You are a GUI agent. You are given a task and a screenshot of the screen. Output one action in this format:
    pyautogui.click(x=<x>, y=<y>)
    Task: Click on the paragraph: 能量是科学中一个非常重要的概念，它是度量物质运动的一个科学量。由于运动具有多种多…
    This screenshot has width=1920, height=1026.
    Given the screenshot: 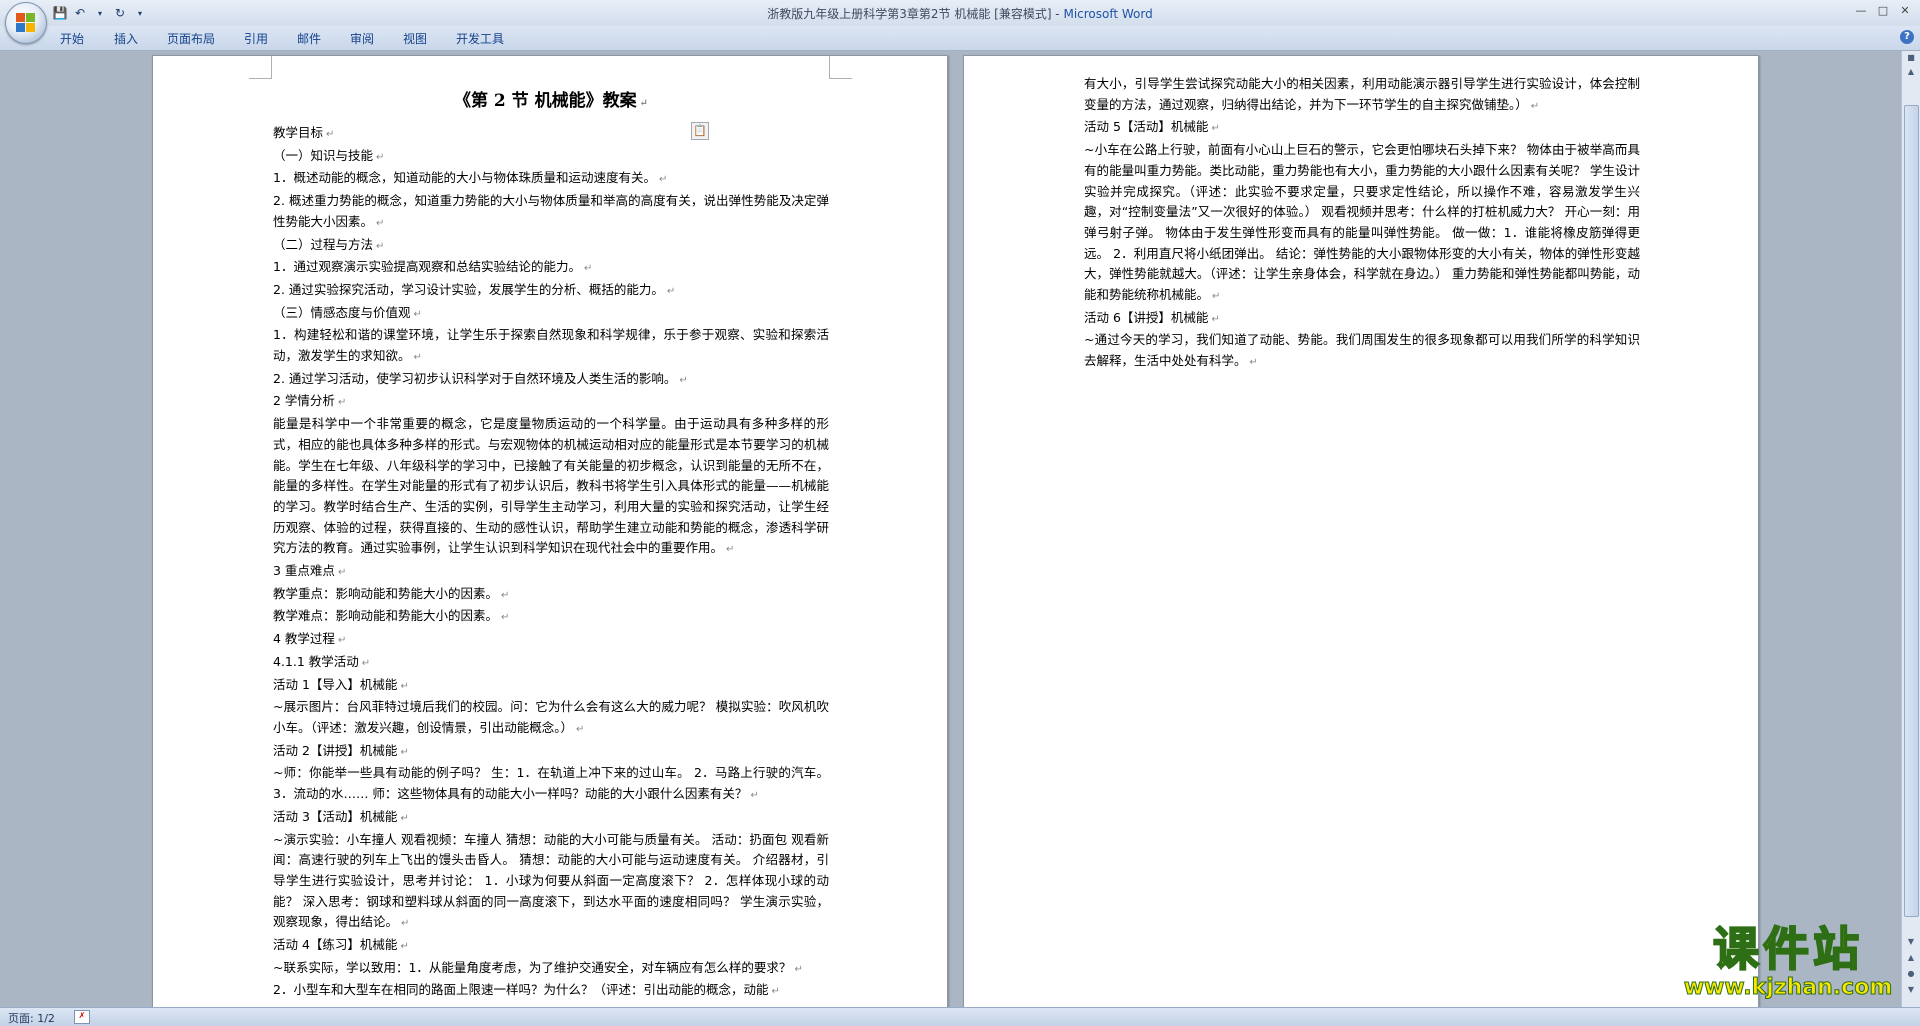 What is the action you would take?
    pyautogui.click(x=551, y=486)
    